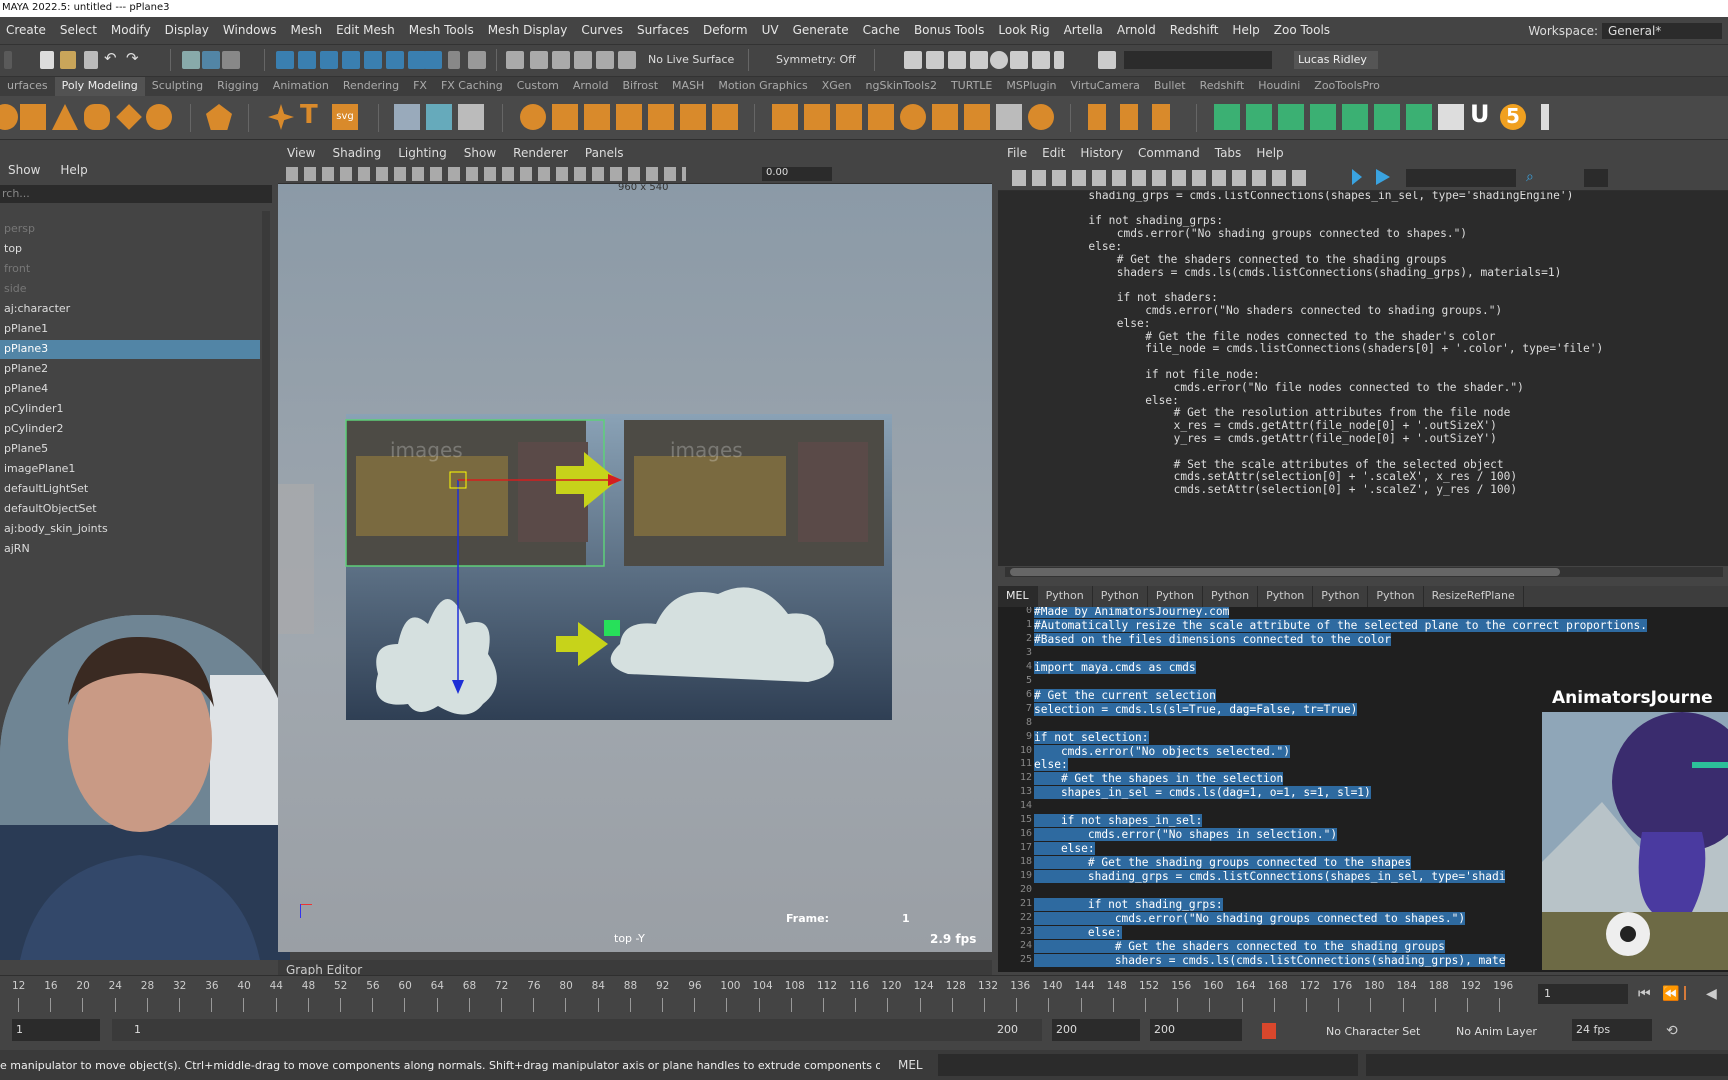 Image resolution: width=1728 pixels, height=1080 pixels. Describe the element at coordinates (486, 174) in the screenshot. I see `viewport-icon-strip` at that location.